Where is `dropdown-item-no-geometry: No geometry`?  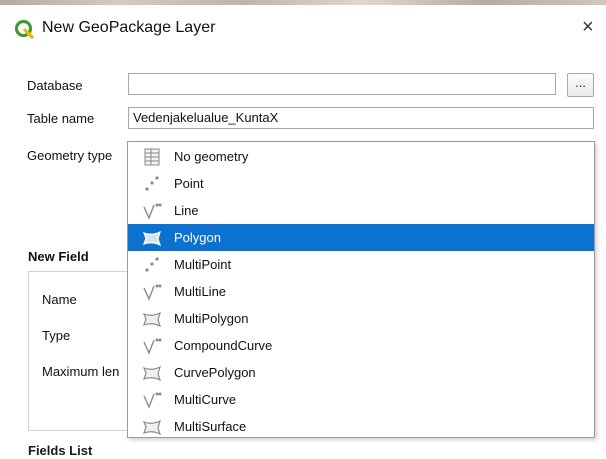
dropdown-item-no-geometry: No geometry is located at coordinates (361, 156).